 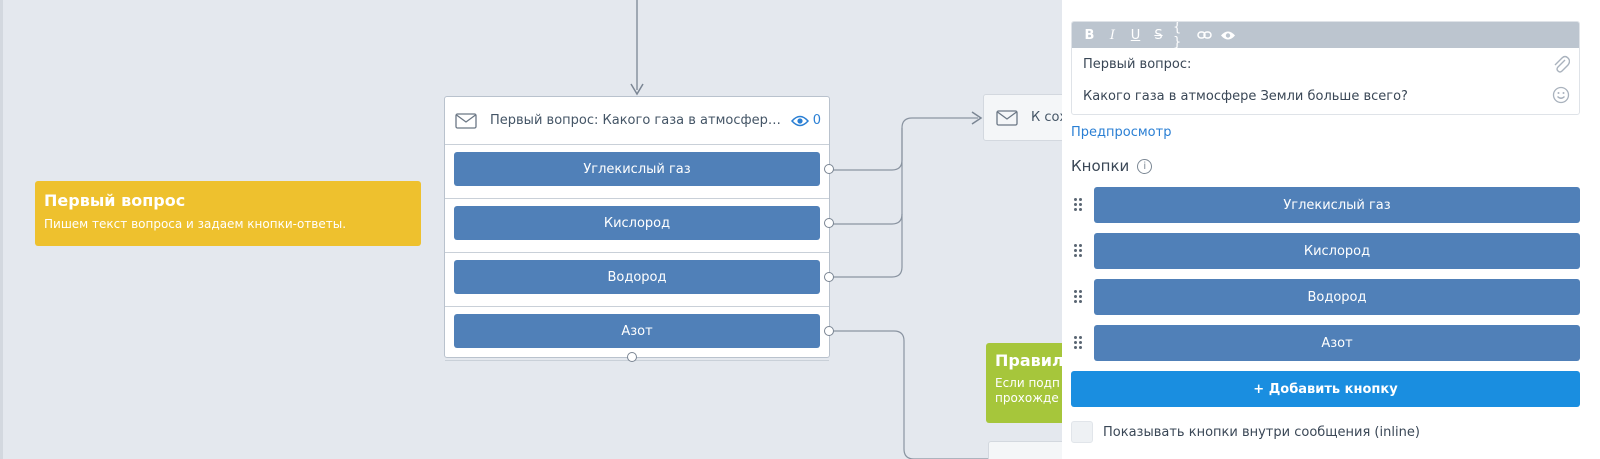 What do you see at coordinates (1337, 343) in the screenshot?
I see `panel-button-nitrogen: Азот` at bounding box center [1337, 343].